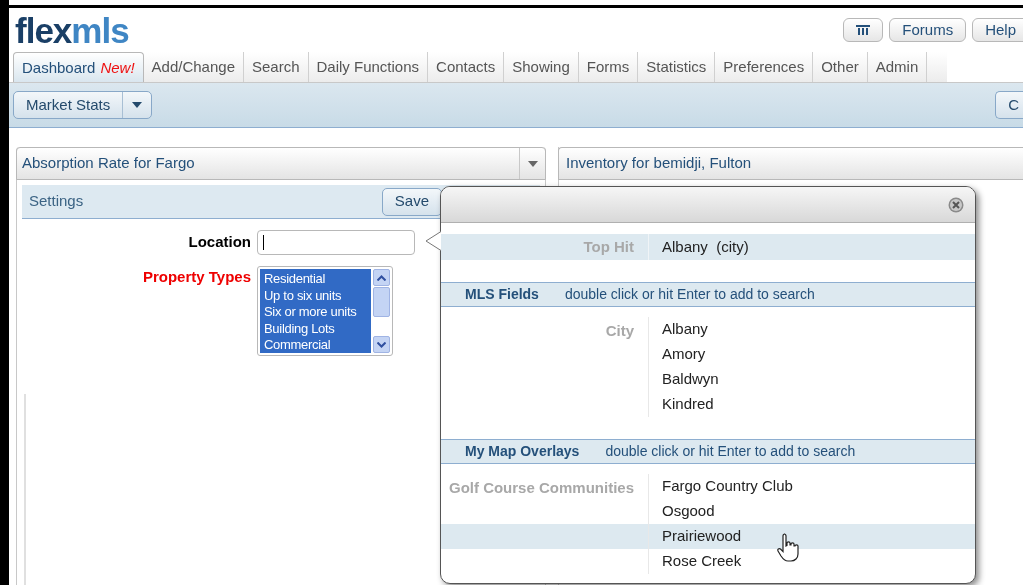 This screenshot has width=1023, height=585. Describe the element at coordinates (72, 30) in the screenshot. I see `logo-text: flexmls` at that location.